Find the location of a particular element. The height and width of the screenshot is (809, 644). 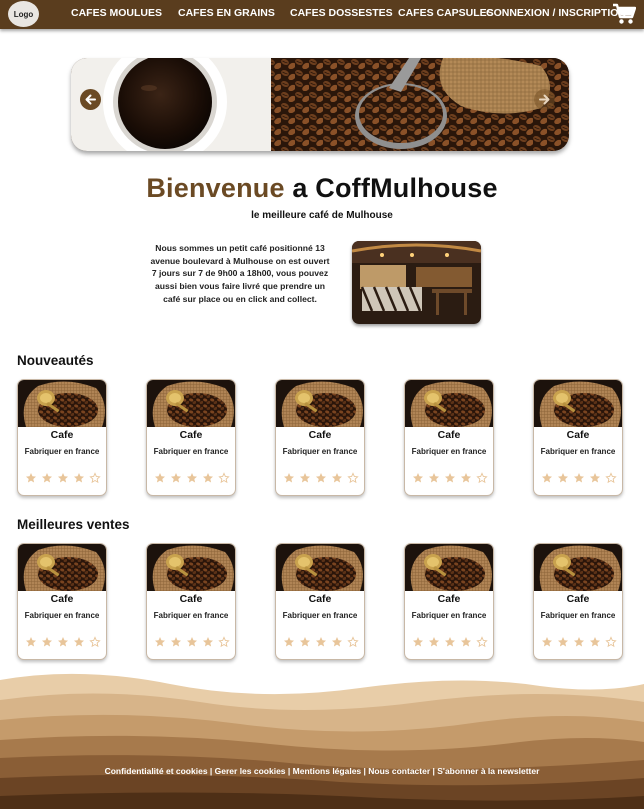

nav-link-cafes-capsules: CAFES CAPSULES is located at coordinates (446, 13).